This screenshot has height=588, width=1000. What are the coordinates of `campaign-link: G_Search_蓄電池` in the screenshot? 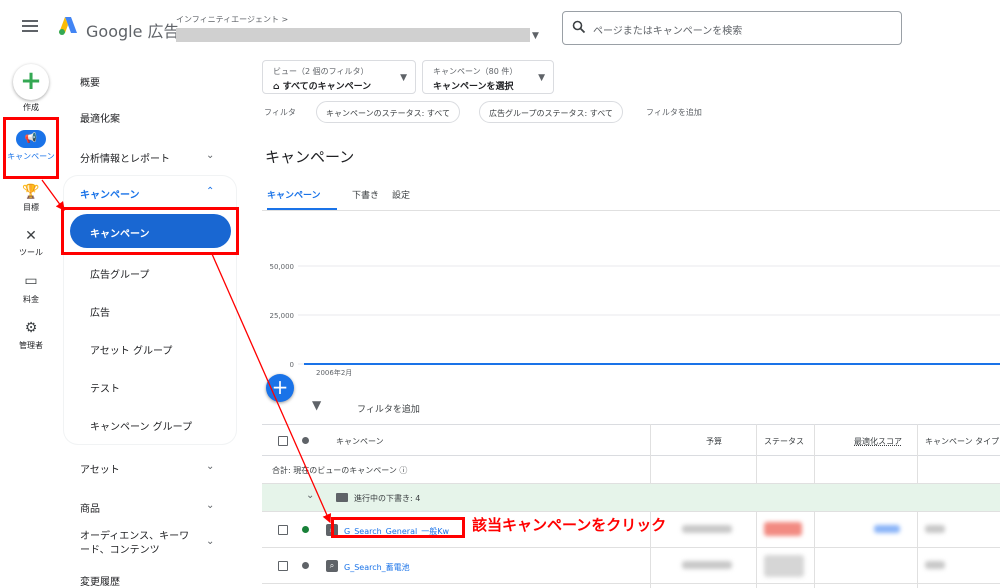 It's located at (377, 567).